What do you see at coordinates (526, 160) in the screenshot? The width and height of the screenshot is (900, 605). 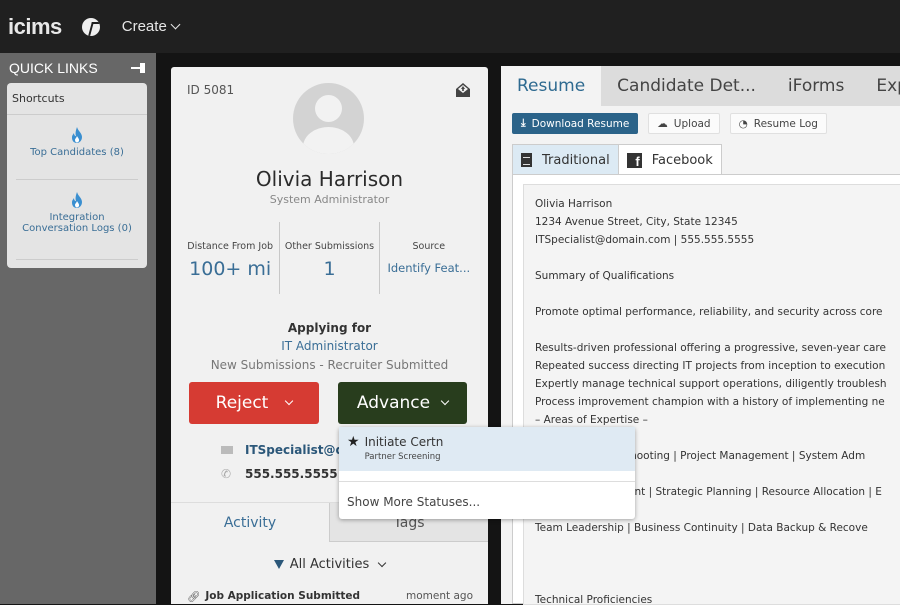 I see `document-icon` at bounding box center [526, 160].